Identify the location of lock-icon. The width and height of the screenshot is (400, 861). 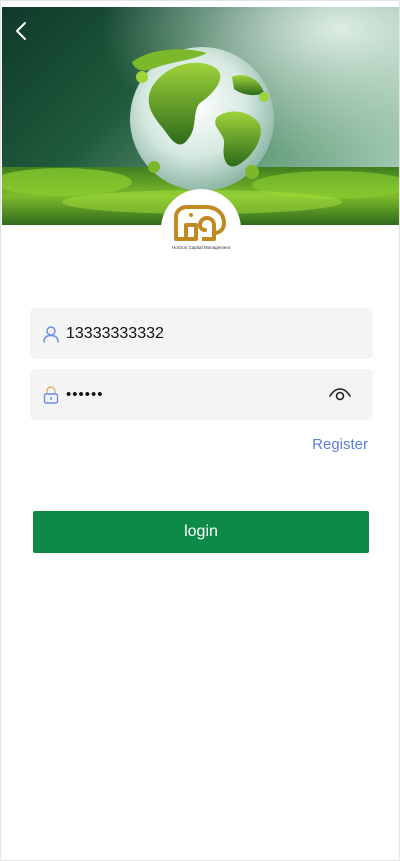
(48, 394).